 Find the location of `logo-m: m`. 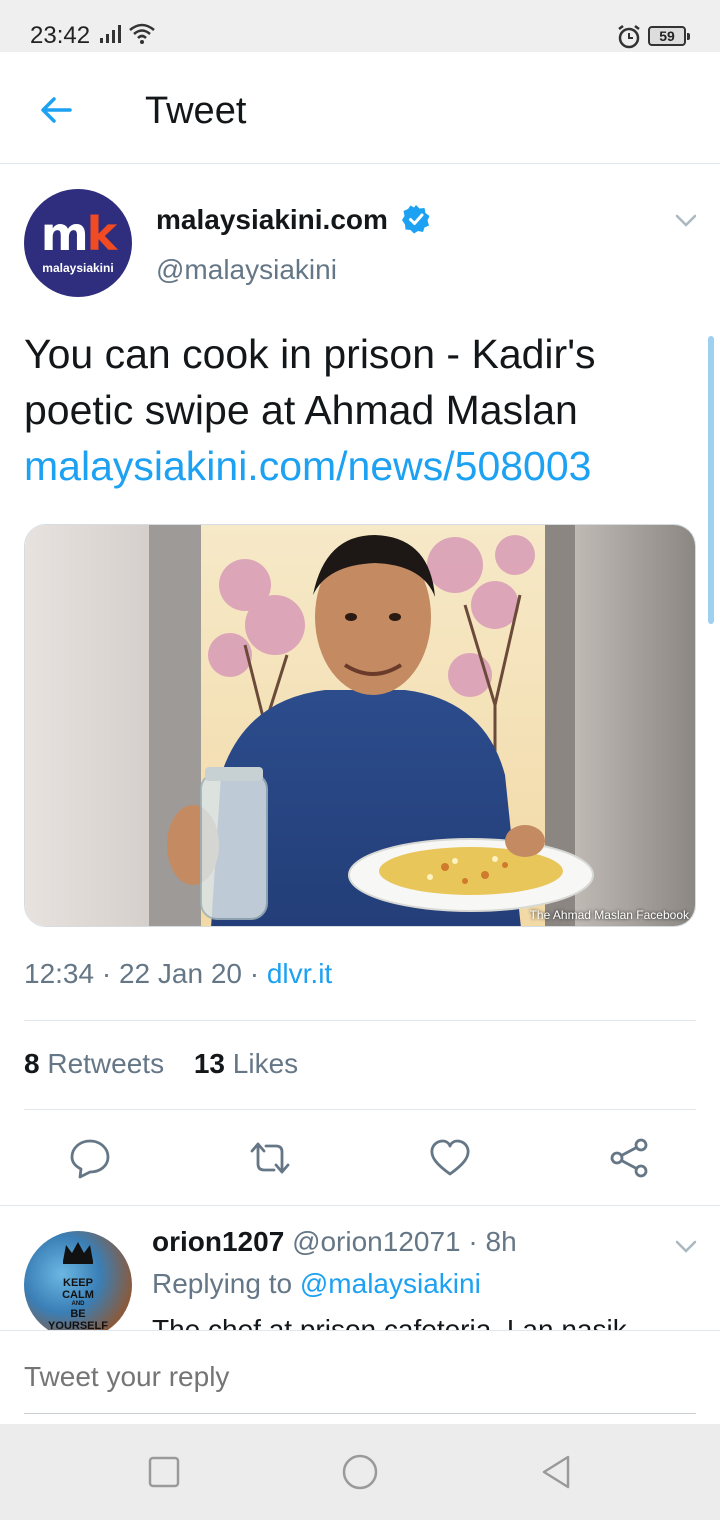

logo-m: m is located at coordinates (64, 234).